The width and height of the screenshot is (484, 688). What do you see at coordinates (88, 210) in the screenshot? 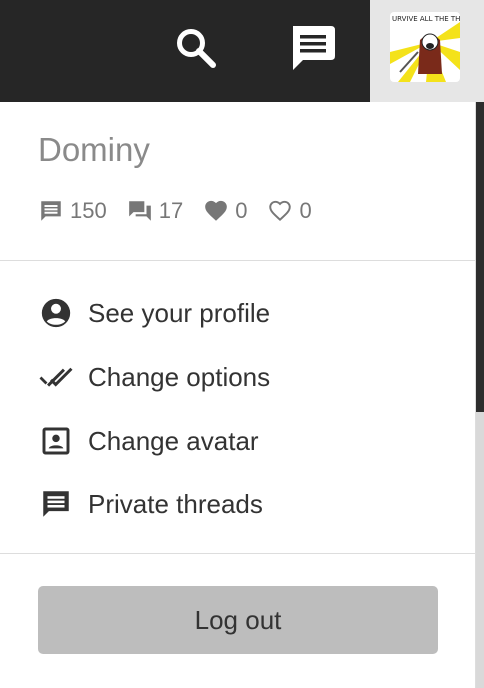
I see `posts-count: 150` at bounding box center [88, 210].